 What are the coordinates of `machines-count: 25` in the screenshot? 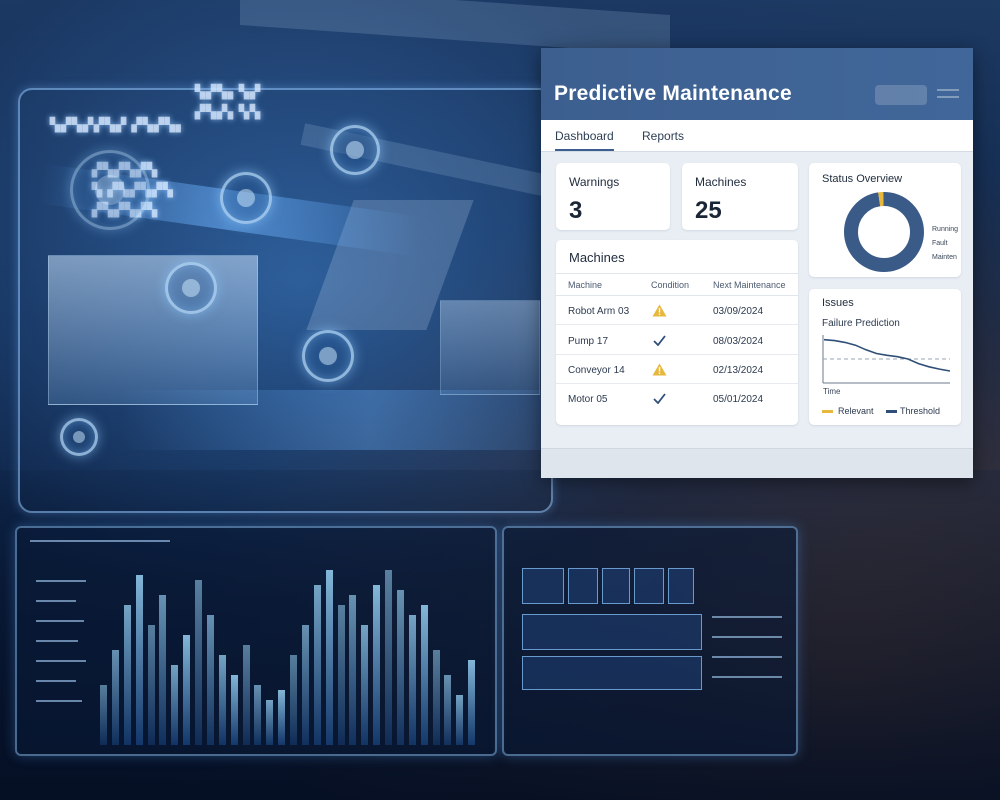 It's located at (708, 210).